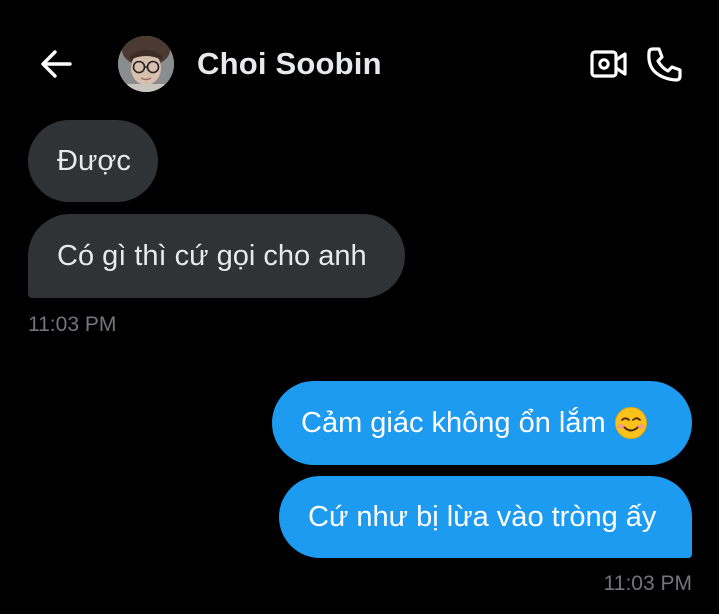 The image size is (719, 614). What do you see at coordinates (289, 64) in the screenshot?
I see `contact-name: Choi Soobin` at bounding box center [289, 64].